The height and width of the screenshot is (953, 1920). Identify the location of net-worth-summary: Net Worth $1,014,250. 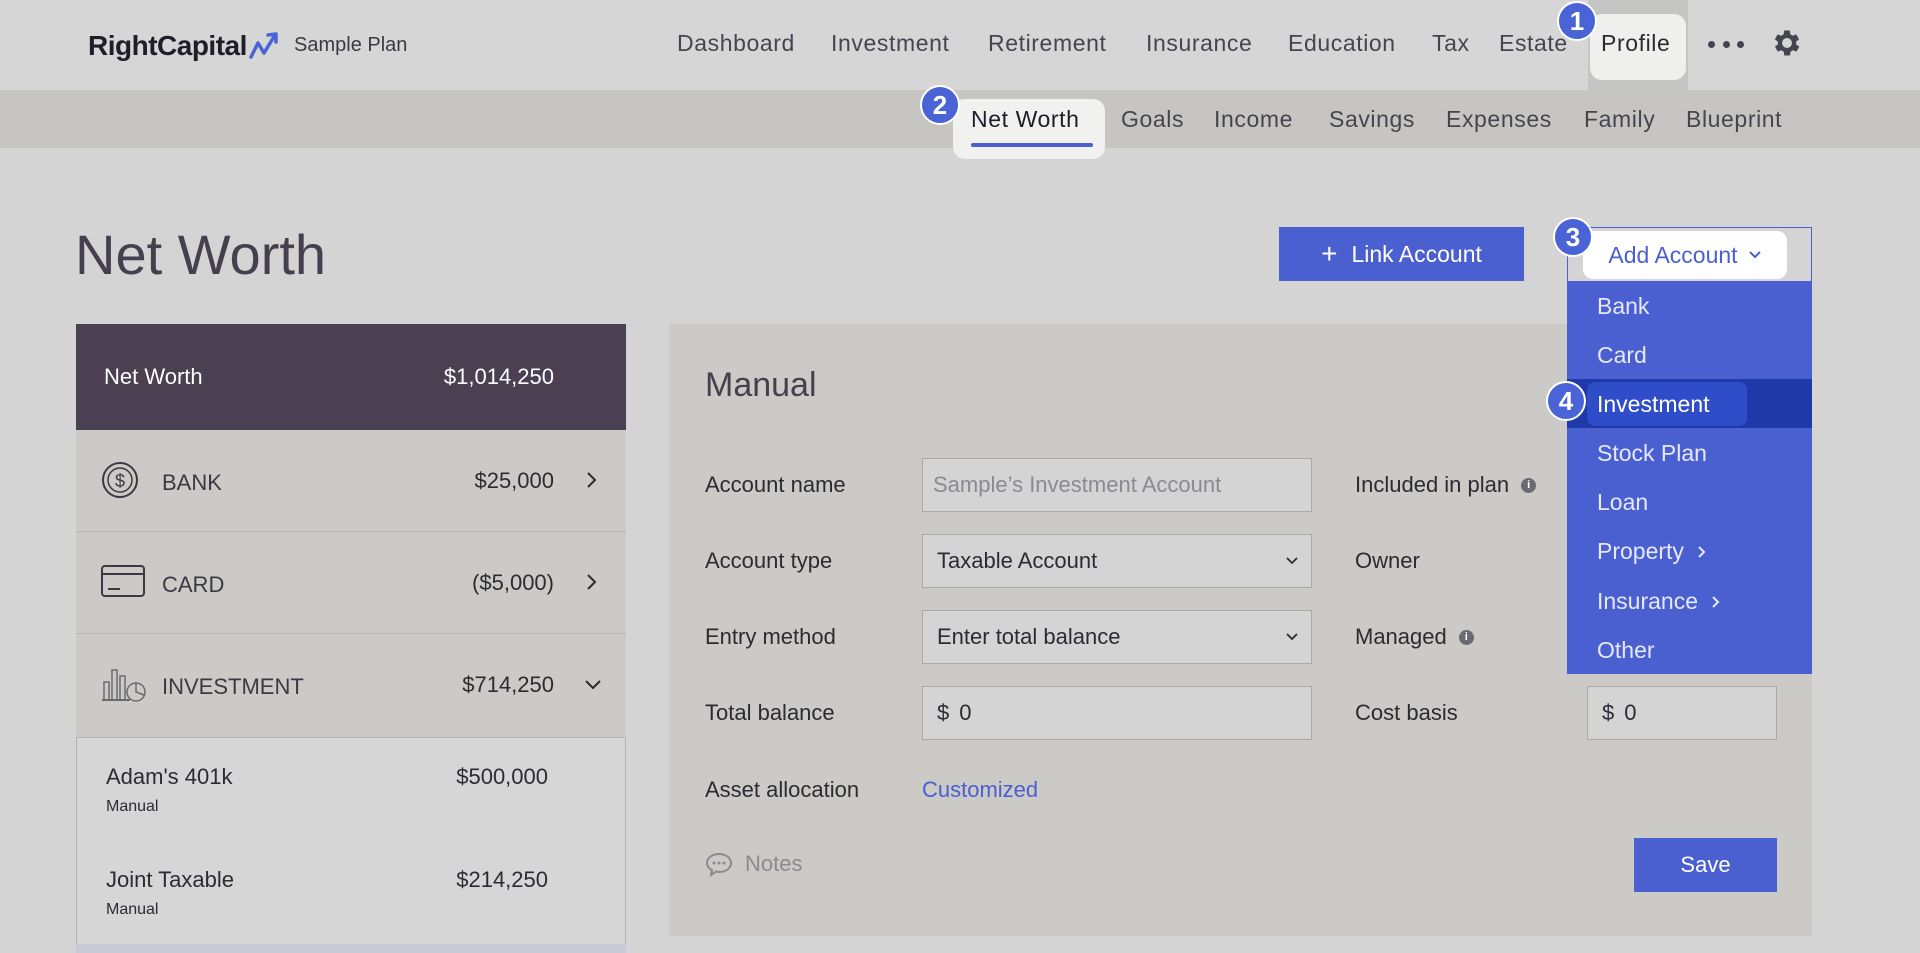
(351, 377).